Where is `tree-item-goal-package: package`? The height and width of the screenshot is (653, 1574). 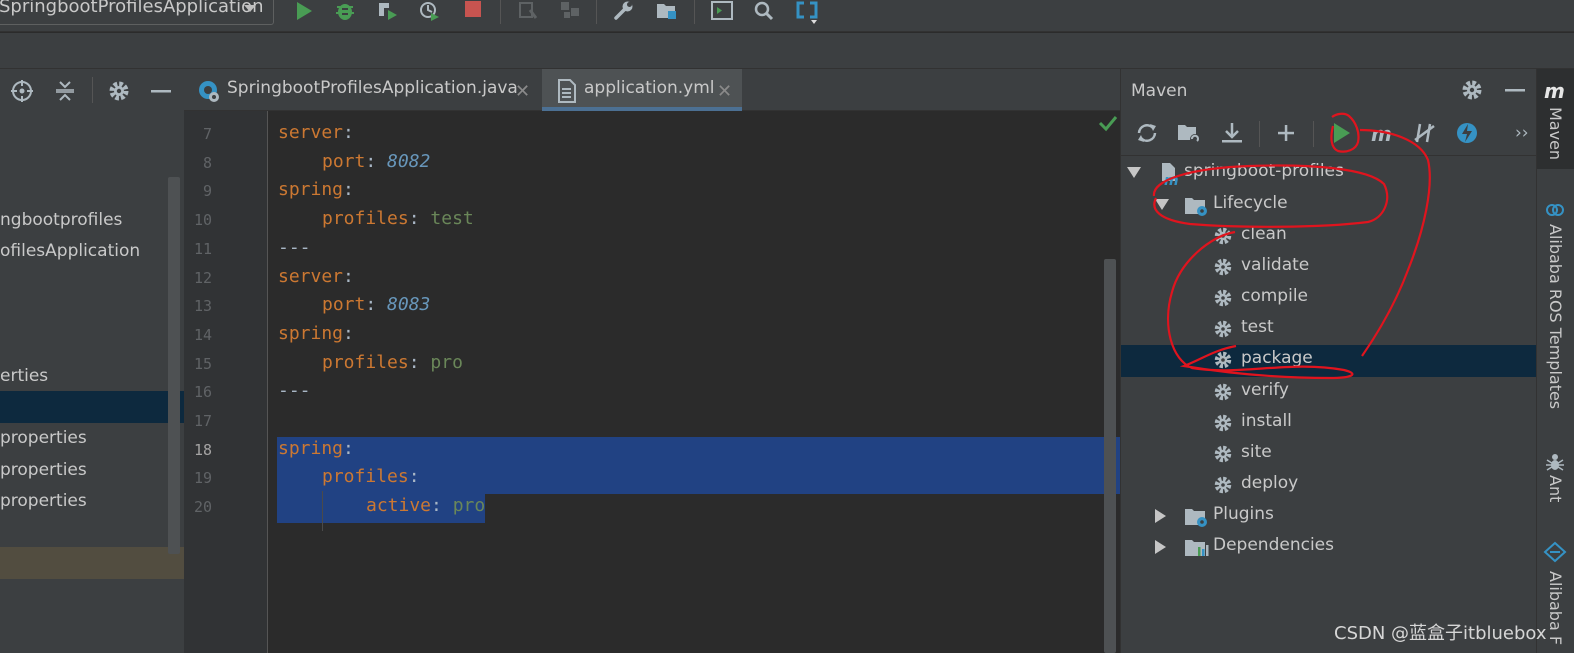
tree-item-goal-package: package is located at coordinates (1329, 360).